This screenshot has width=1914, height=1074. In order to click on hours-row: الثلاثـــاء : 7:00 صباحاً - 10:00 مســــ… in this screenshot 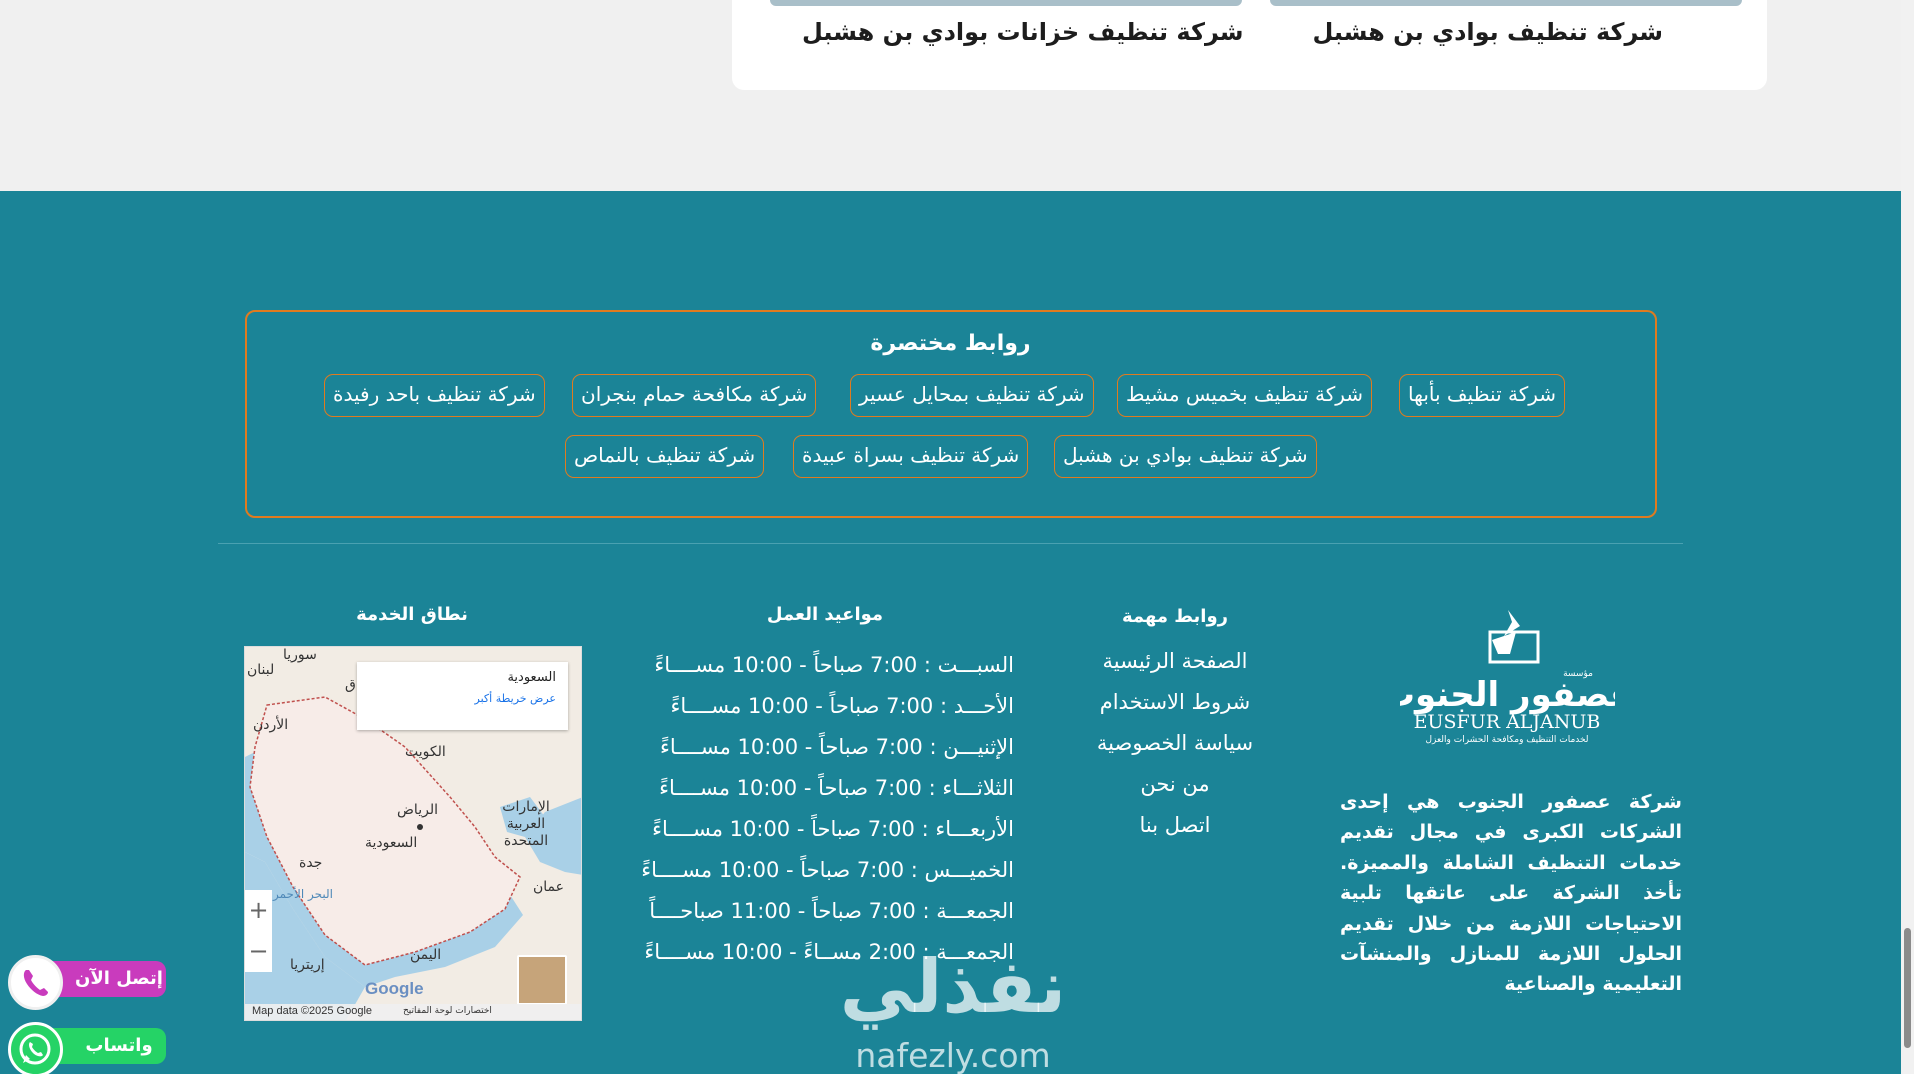, I will do `click(836, 788)`.